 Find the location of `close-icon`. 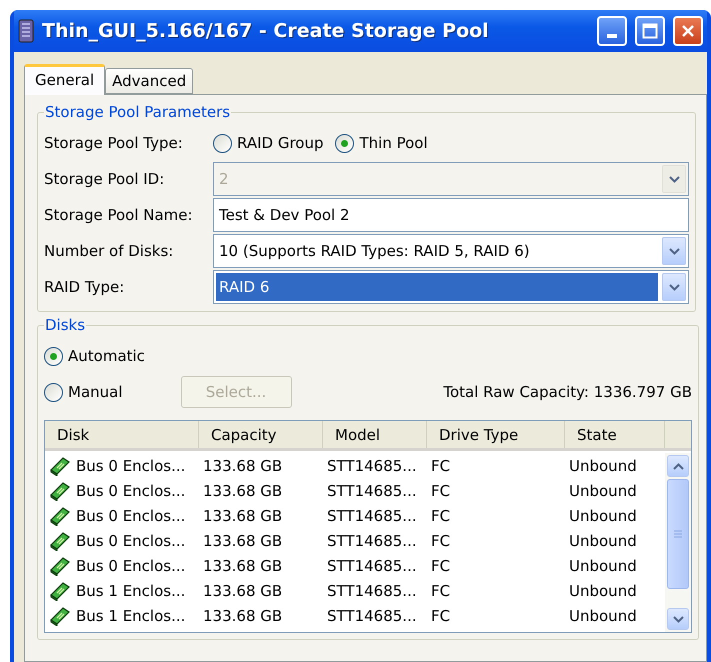

close-icon is located at coordinates (688, 31).